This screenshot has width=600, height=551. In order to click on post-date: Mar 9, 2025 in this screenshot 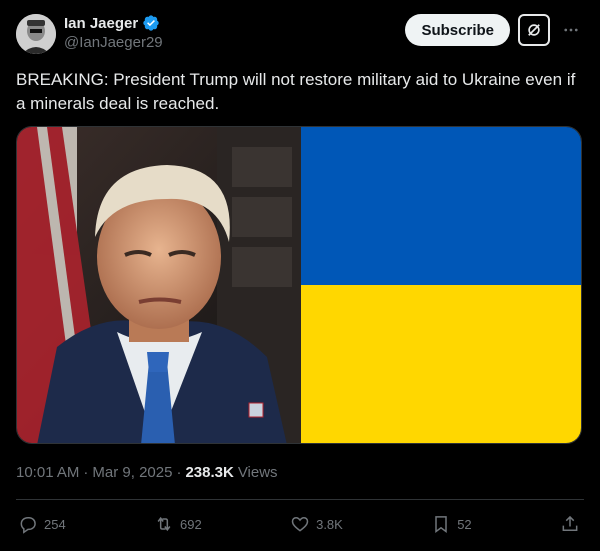, I will do `click(132, 472)`.